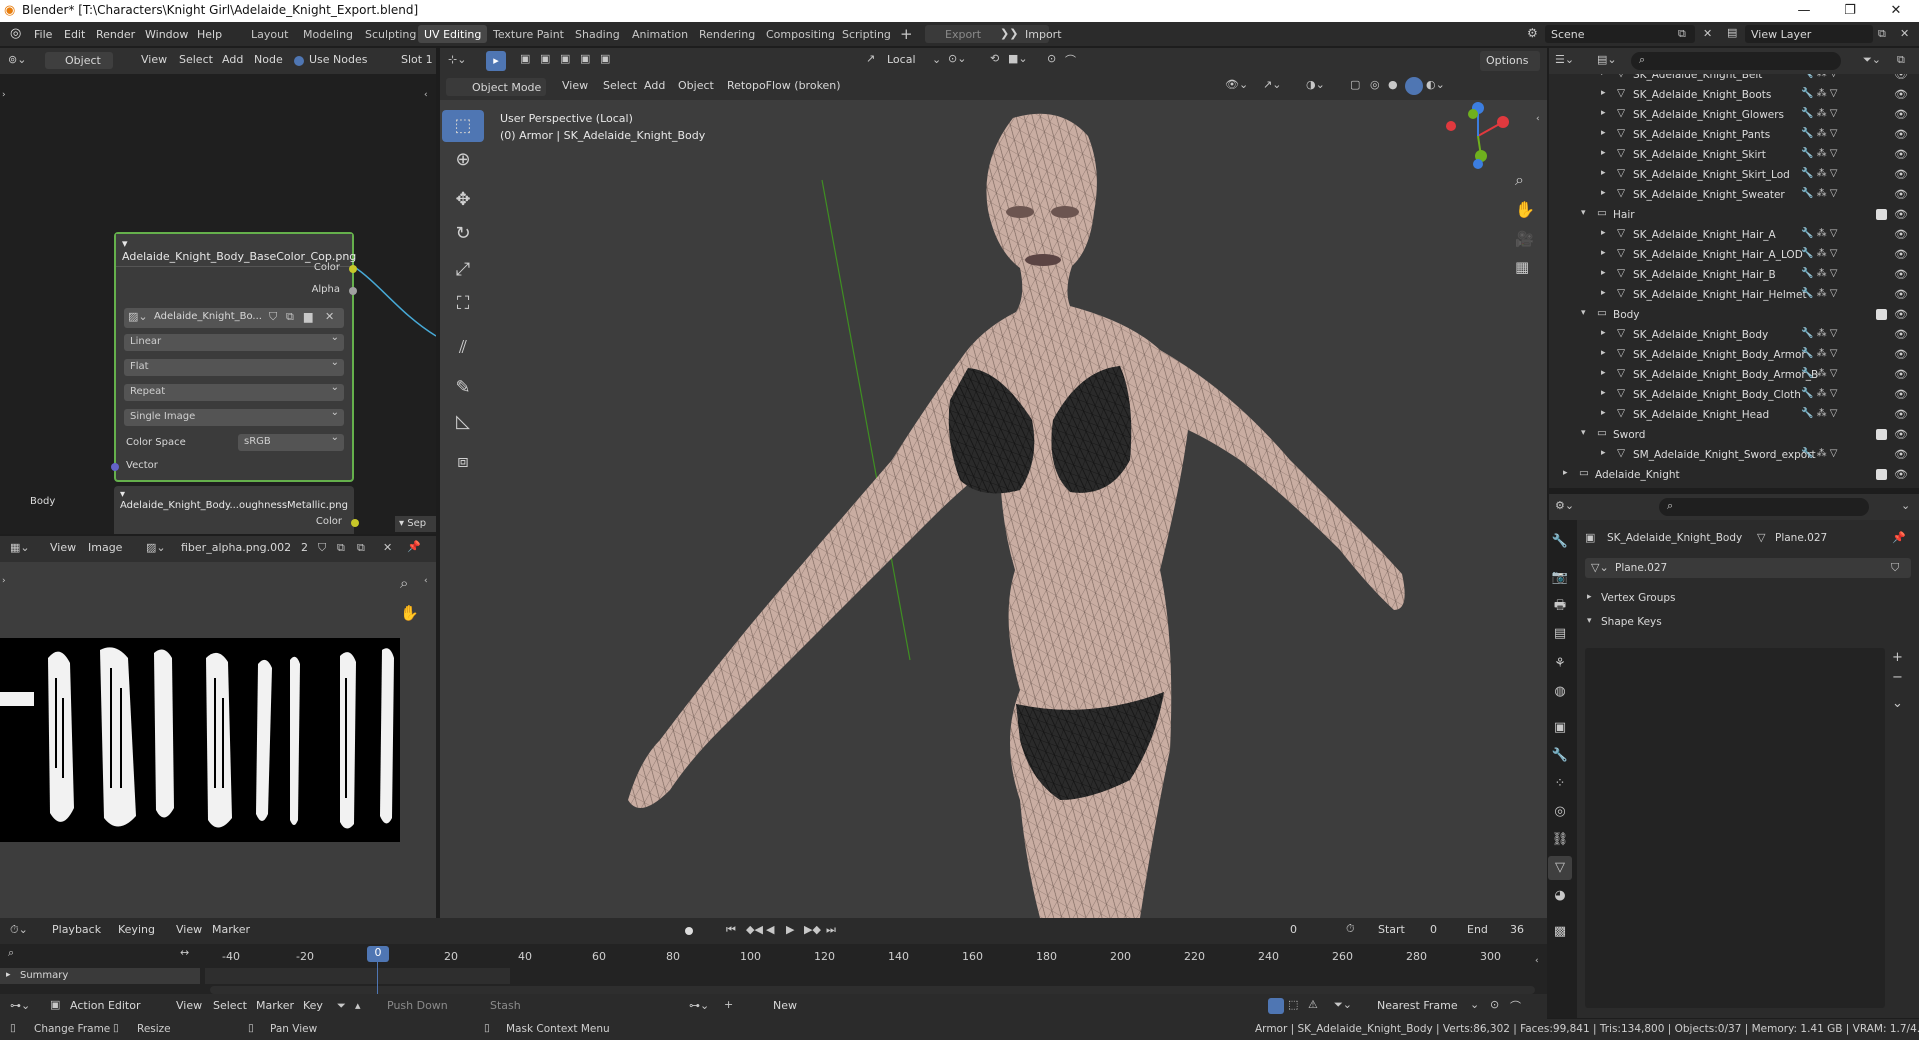  I want to click on search-icon: ⌕, so click(11, 953).